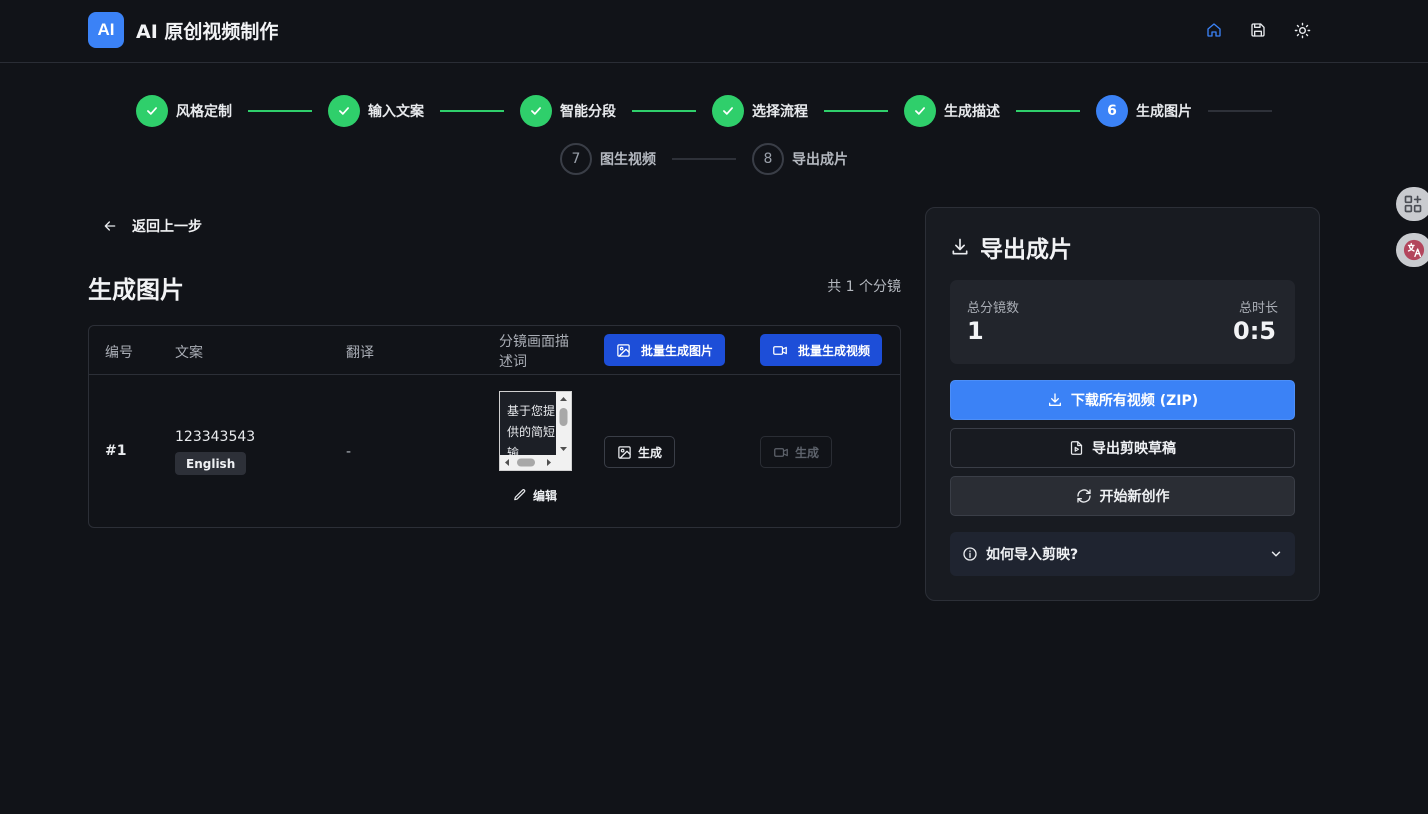  Describe the element at coordinates (820, 160) in the screenshot. I see `step-label: 导出成片` at that location.